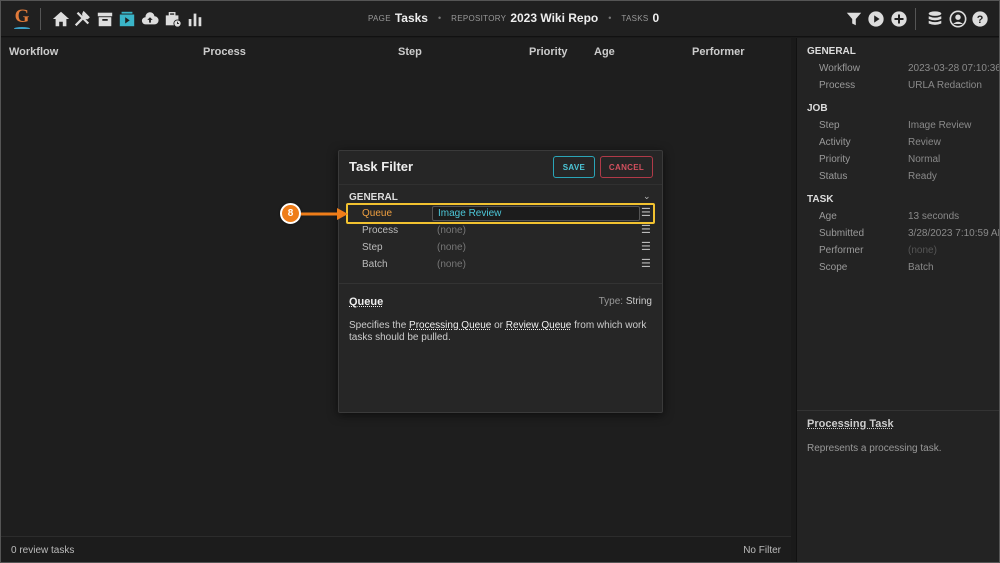 The image size is (1000, 563). I want to click on tasks-count: 0, so click(656, 18).